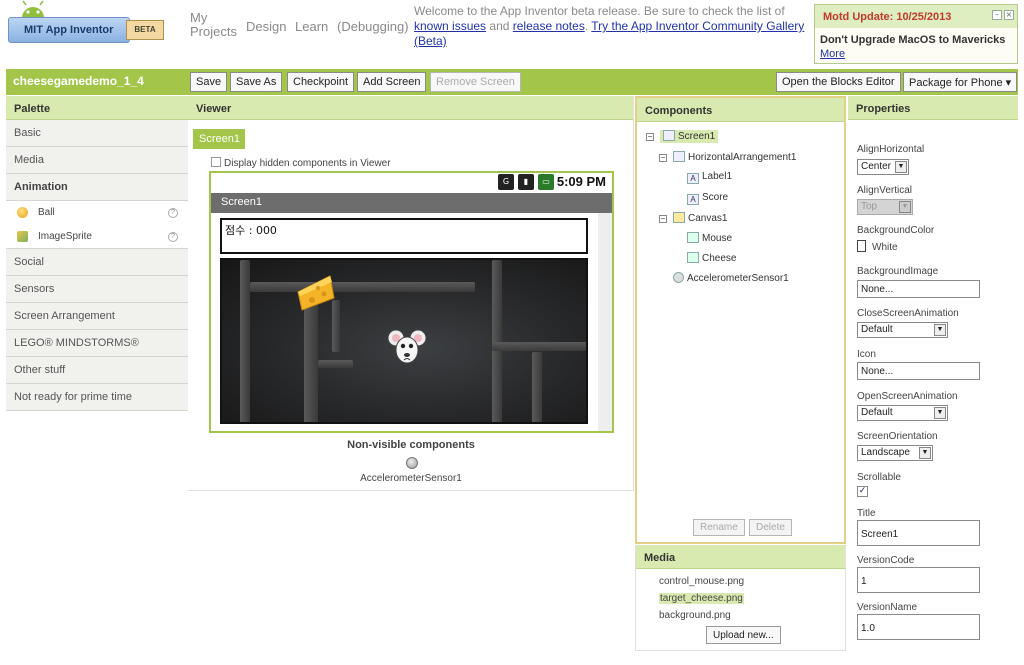 The image size is (1024, 665). What do you see at coordinates (709, 238) in the screenshot?
I see `tree-node-mouse: Mouse` at bounding box center [709, 238].